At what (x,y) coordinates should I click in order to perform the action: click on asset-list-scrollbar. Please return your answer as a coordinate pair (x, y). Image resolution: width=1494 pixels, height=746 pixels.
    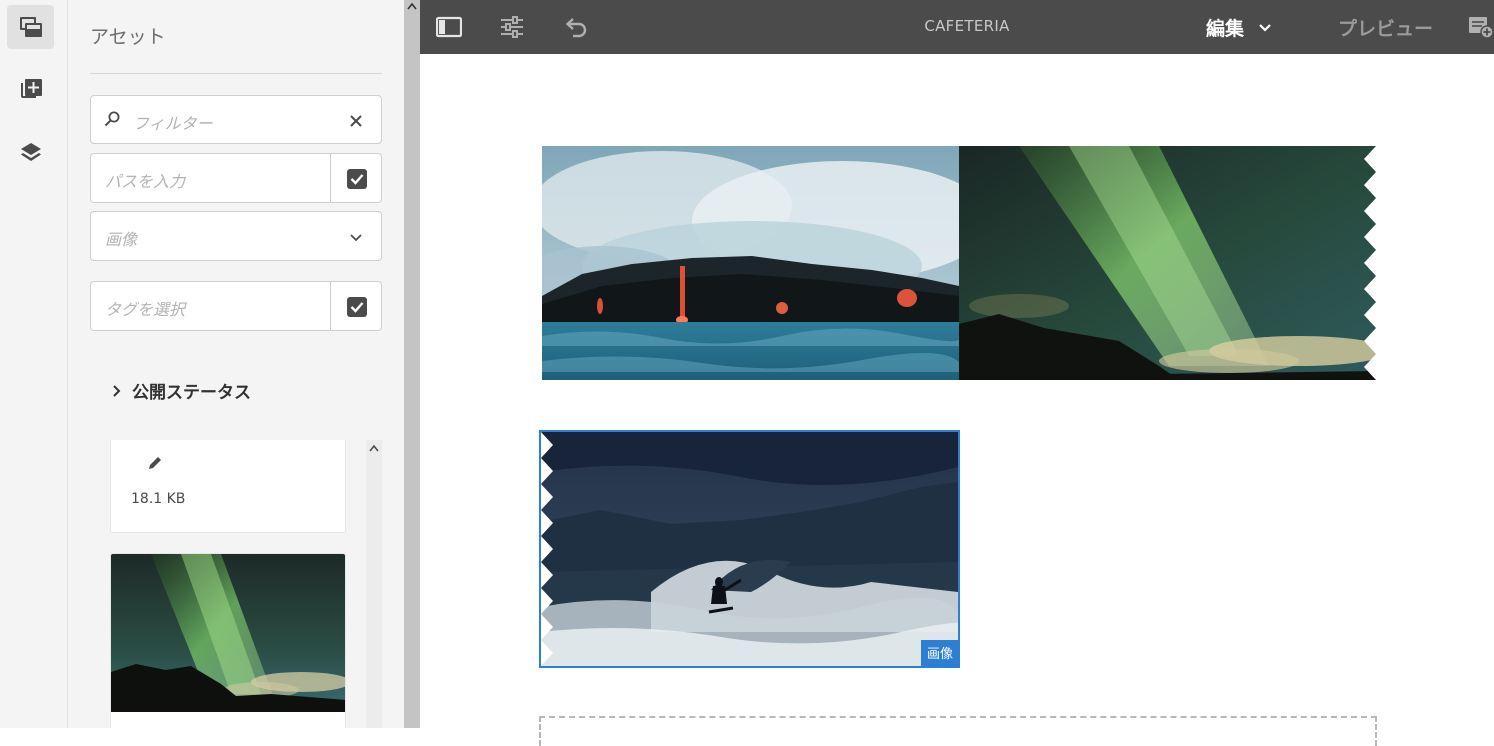
    Looking at the image, I should click on (374, 584).